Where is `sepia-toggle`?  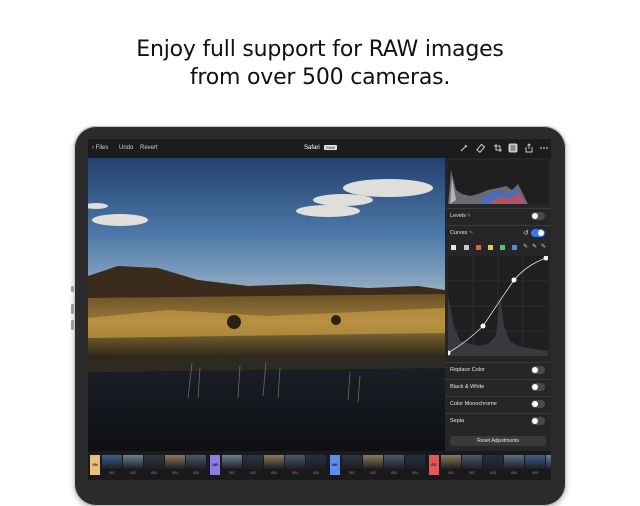 sepia-toggle is located at coordinates (538, 421).